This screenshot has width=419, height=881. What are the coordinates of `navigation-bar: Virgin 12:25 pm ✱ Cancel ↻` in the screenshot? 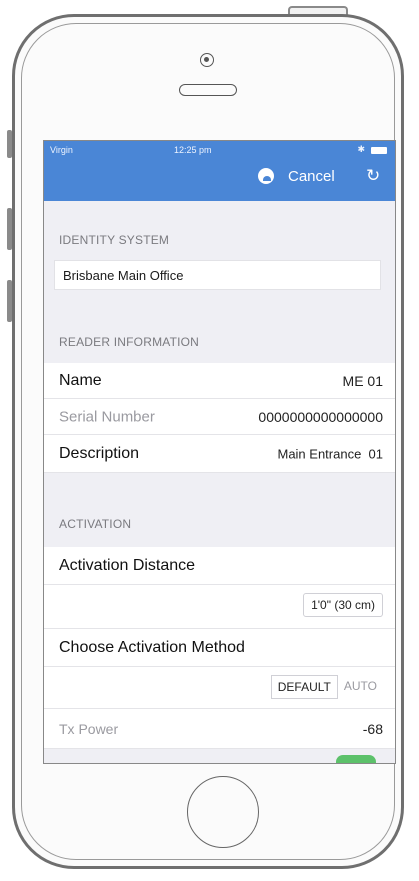 It's located at (219, 171).